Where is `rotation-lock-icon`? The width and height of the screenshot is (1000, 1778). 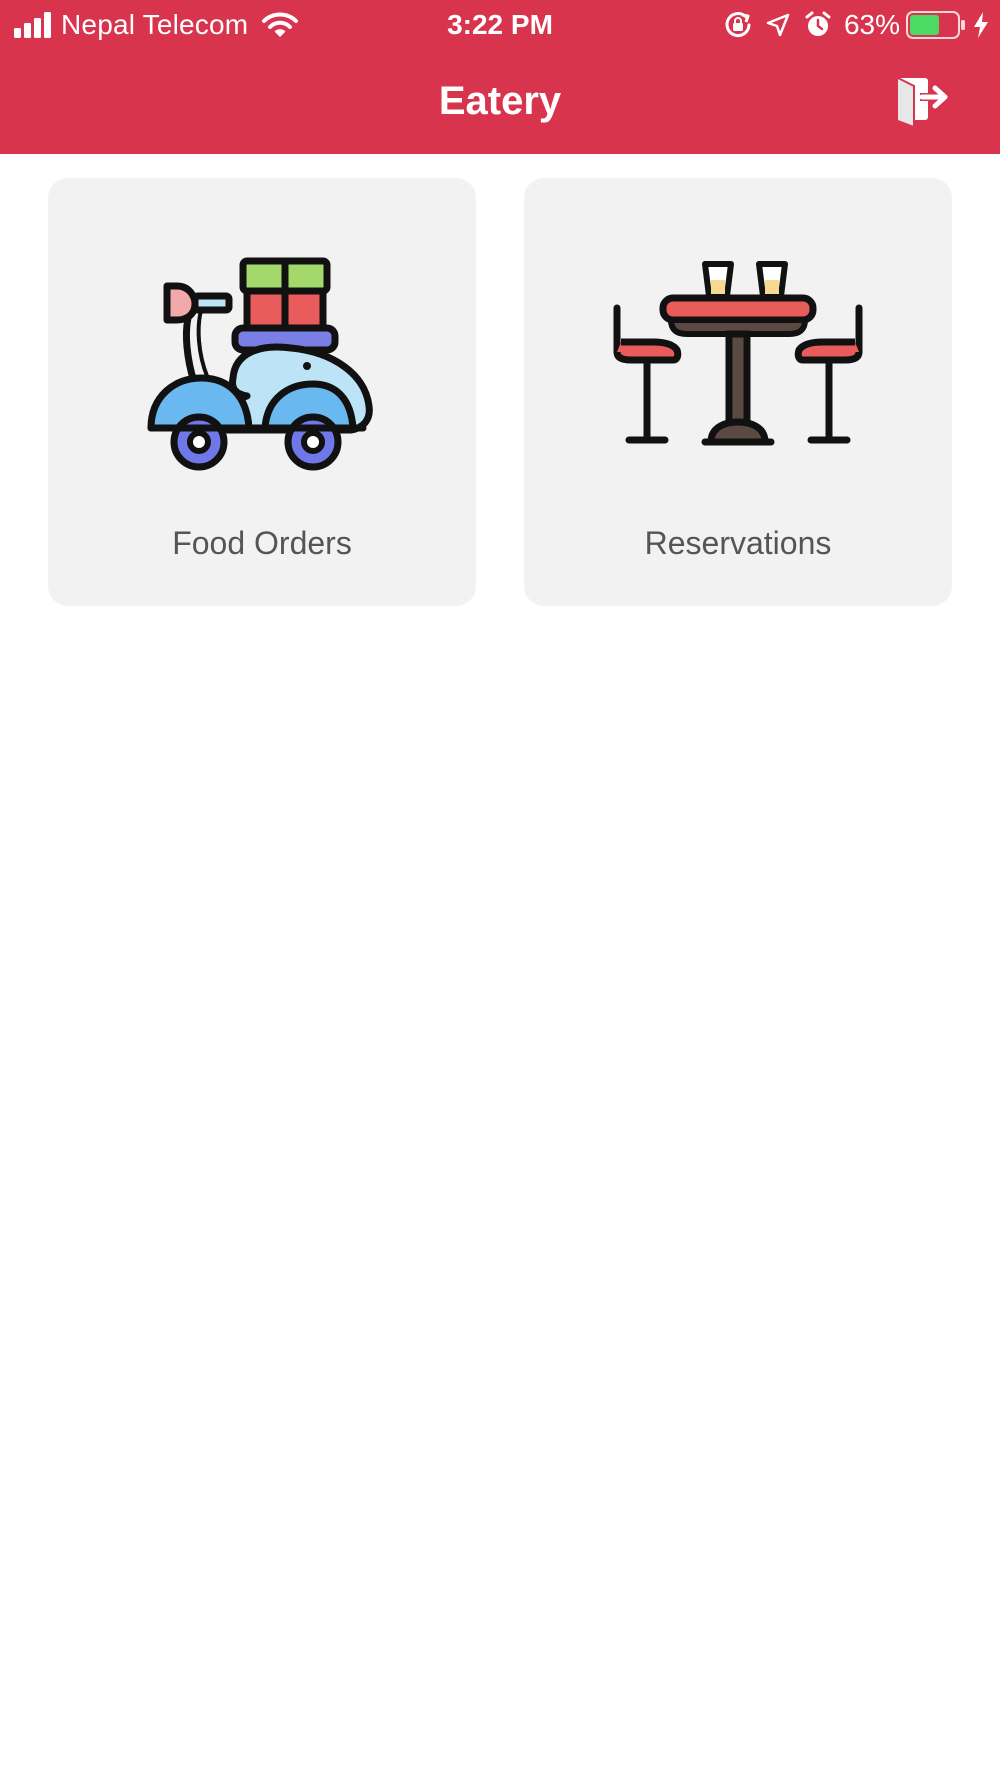
rotation-lock-icon is located at coordinates (738, 25).